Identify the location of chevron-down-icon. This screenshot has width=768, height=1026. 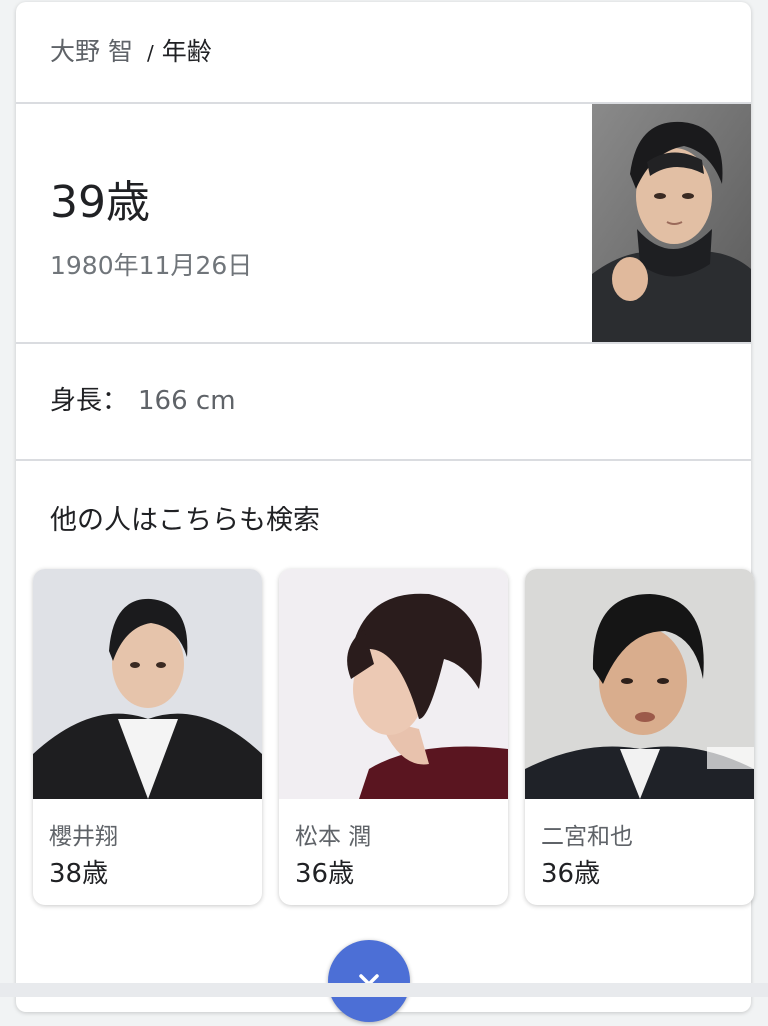
(369, 980).